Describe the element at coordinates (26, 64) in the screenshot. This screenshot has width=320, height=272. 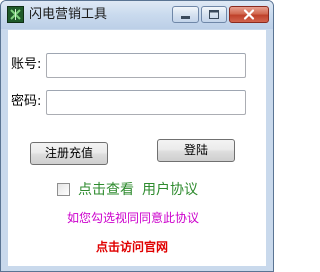
I see `account-label: 账号:` at that location.